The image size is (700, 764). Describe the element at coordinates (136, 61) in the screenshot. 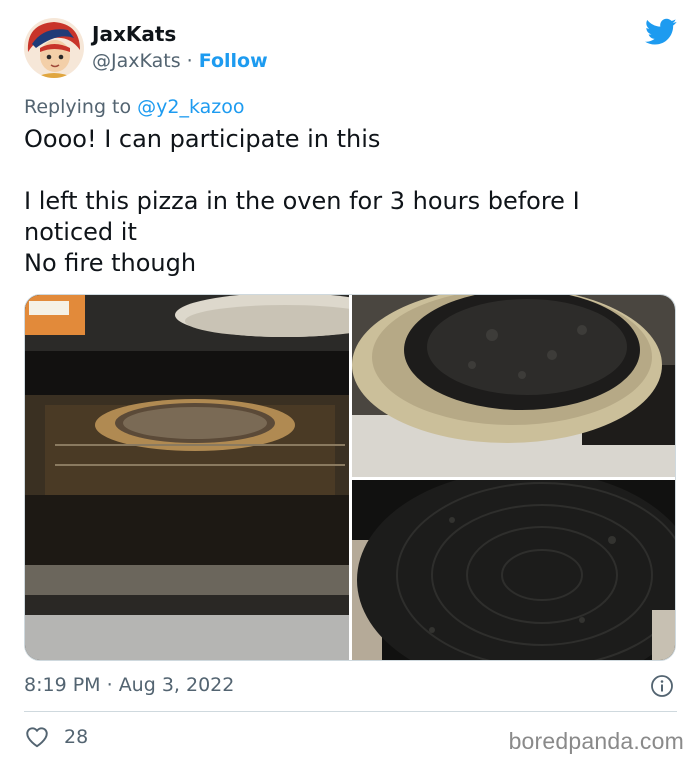

I see `author-handle: @JaxKats` at that location.